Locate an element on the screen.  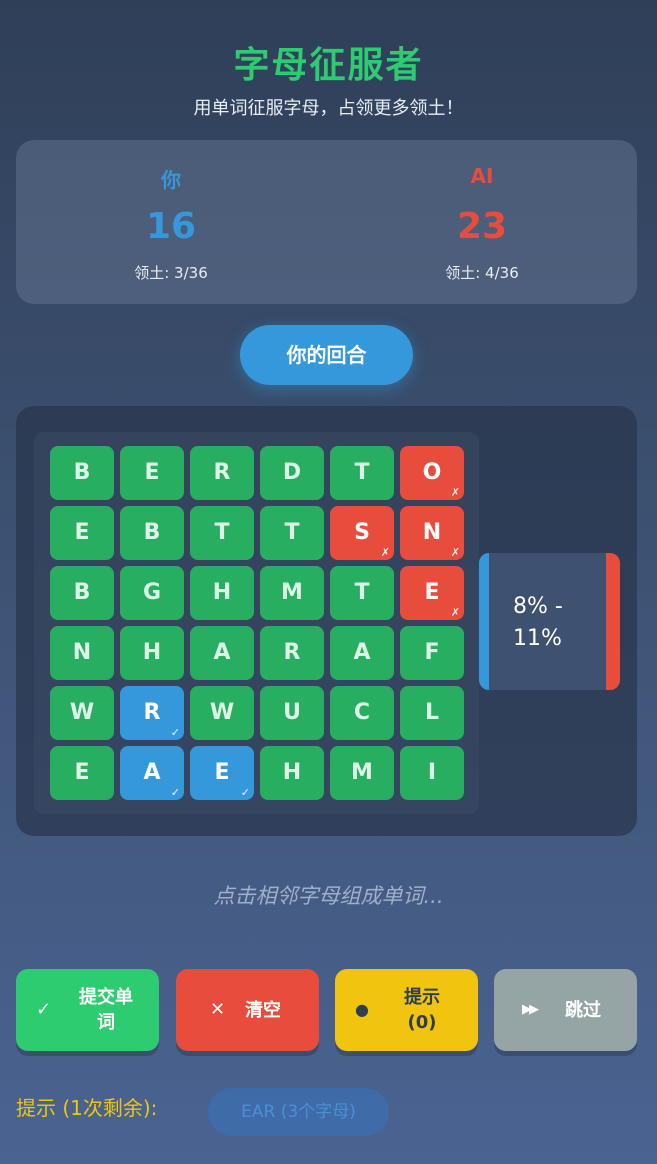
letter-tile-r6c5: M is located at coordinates (362, 773).